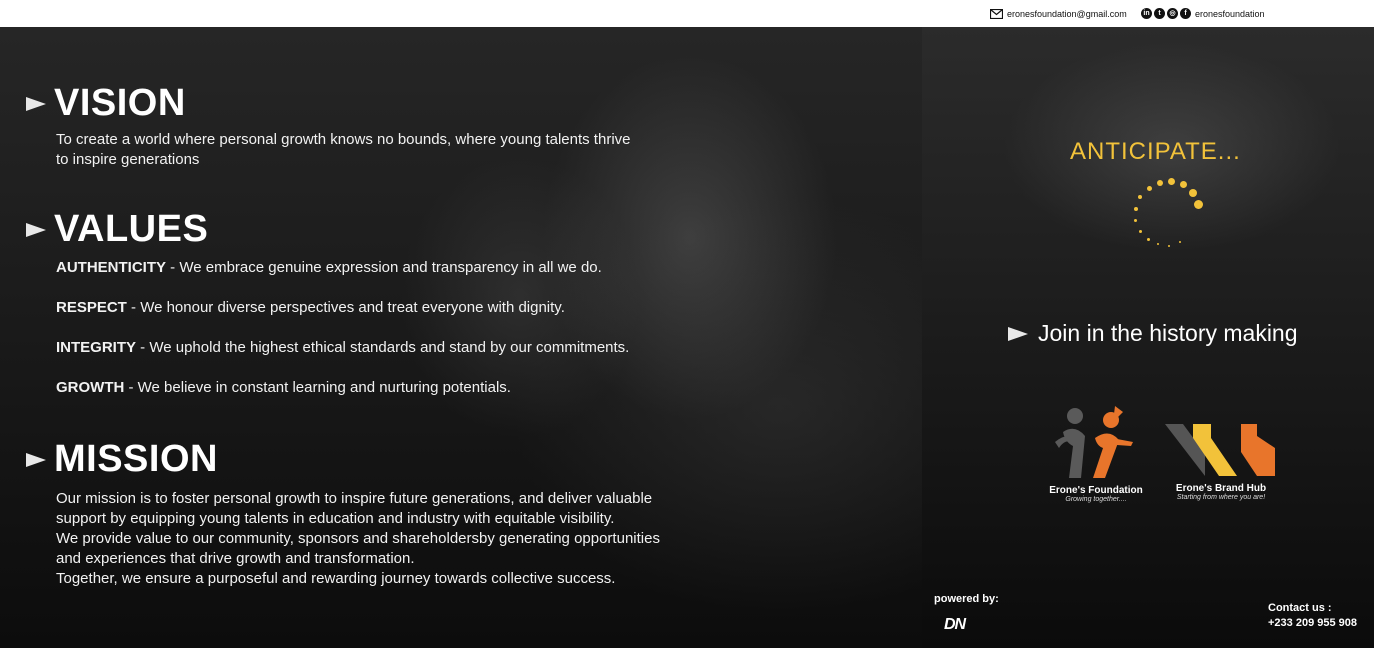 The image size is (1374, 648). I want to click on mission-heading: MISSION, so click(122, 459).